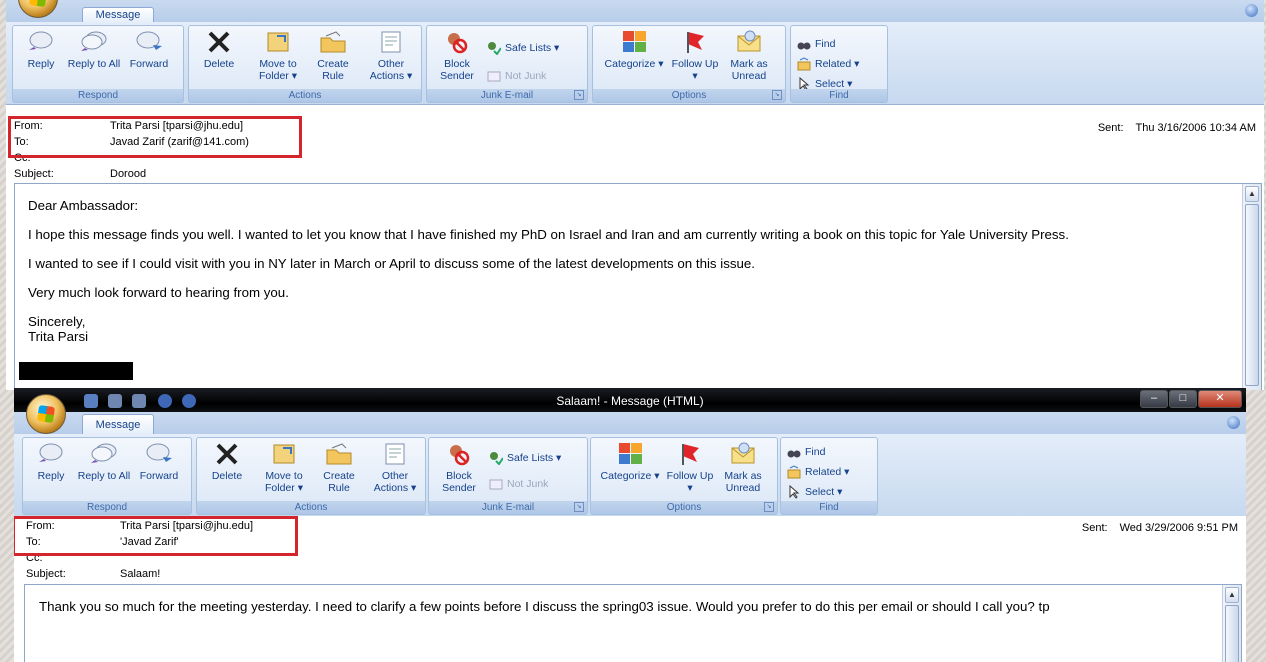 Image resolution: width=1266 pixels, height=662 pixels. Describe the element at coordinates (634, 41) in the screenshot. I see `categorize-icon` at that location.